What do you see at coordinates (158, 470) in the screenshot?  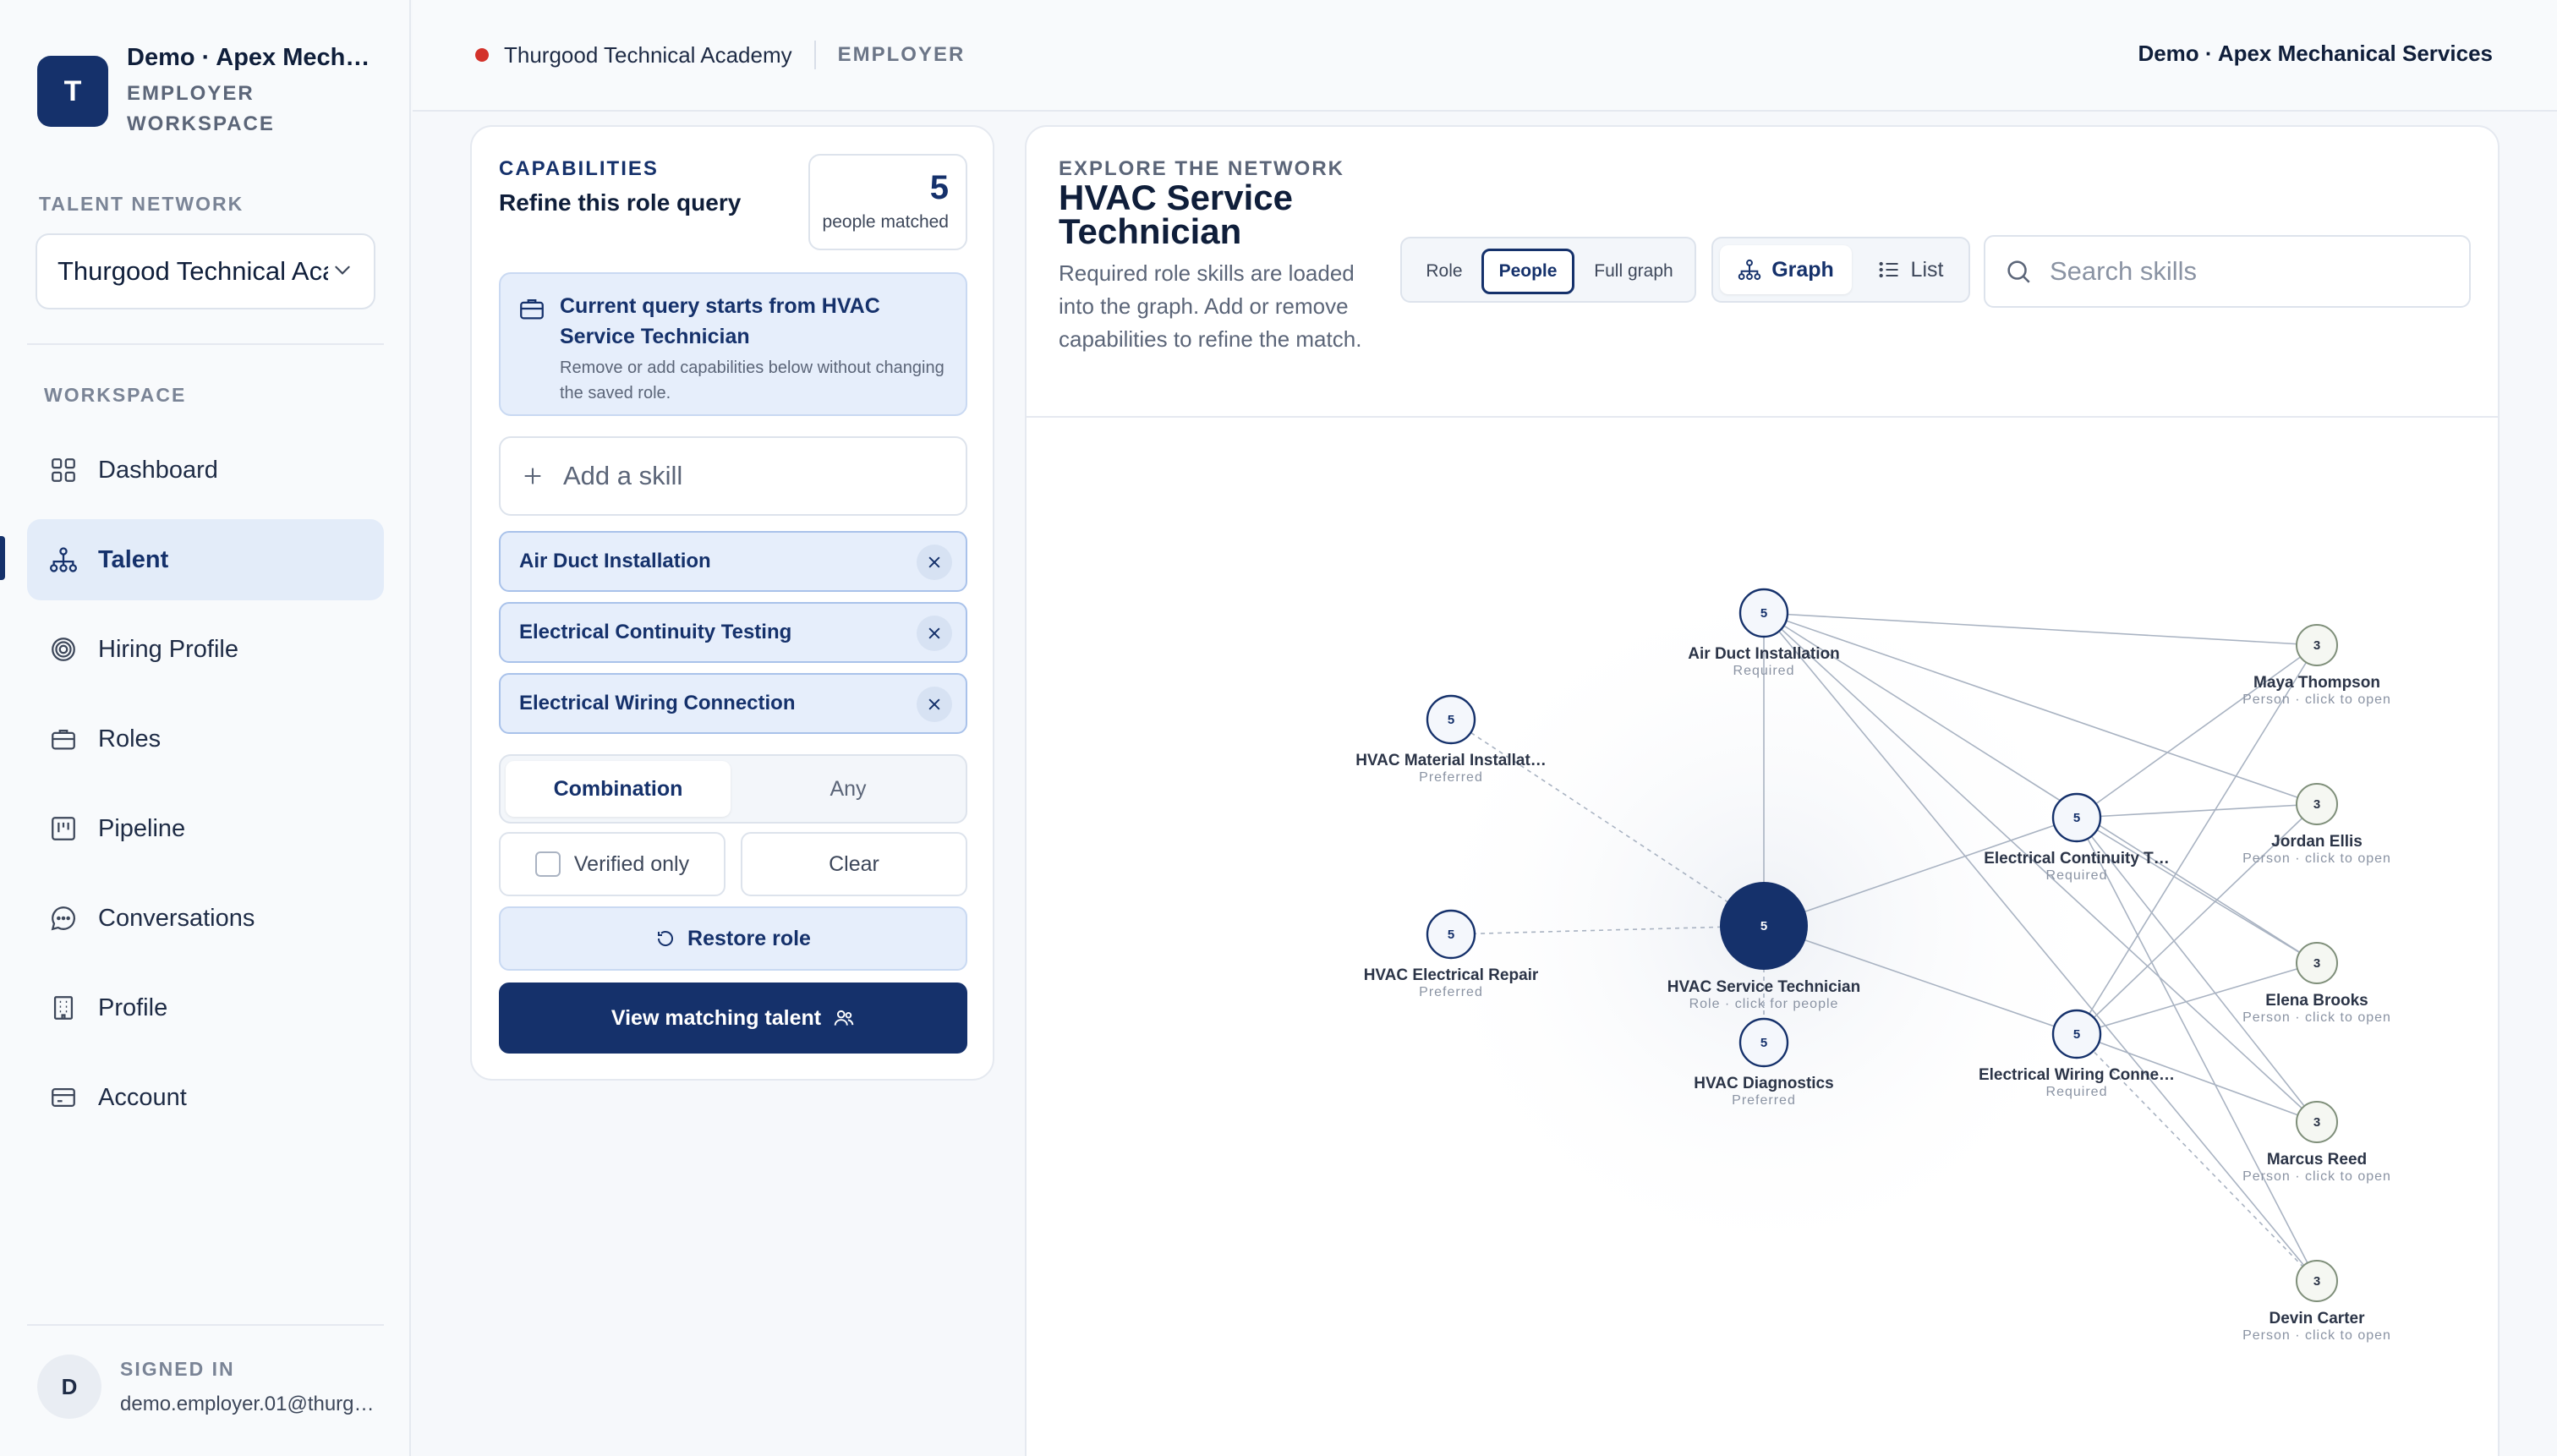 I see `sidebar-item-label: Dashboard` at bounding box center [158, 470].